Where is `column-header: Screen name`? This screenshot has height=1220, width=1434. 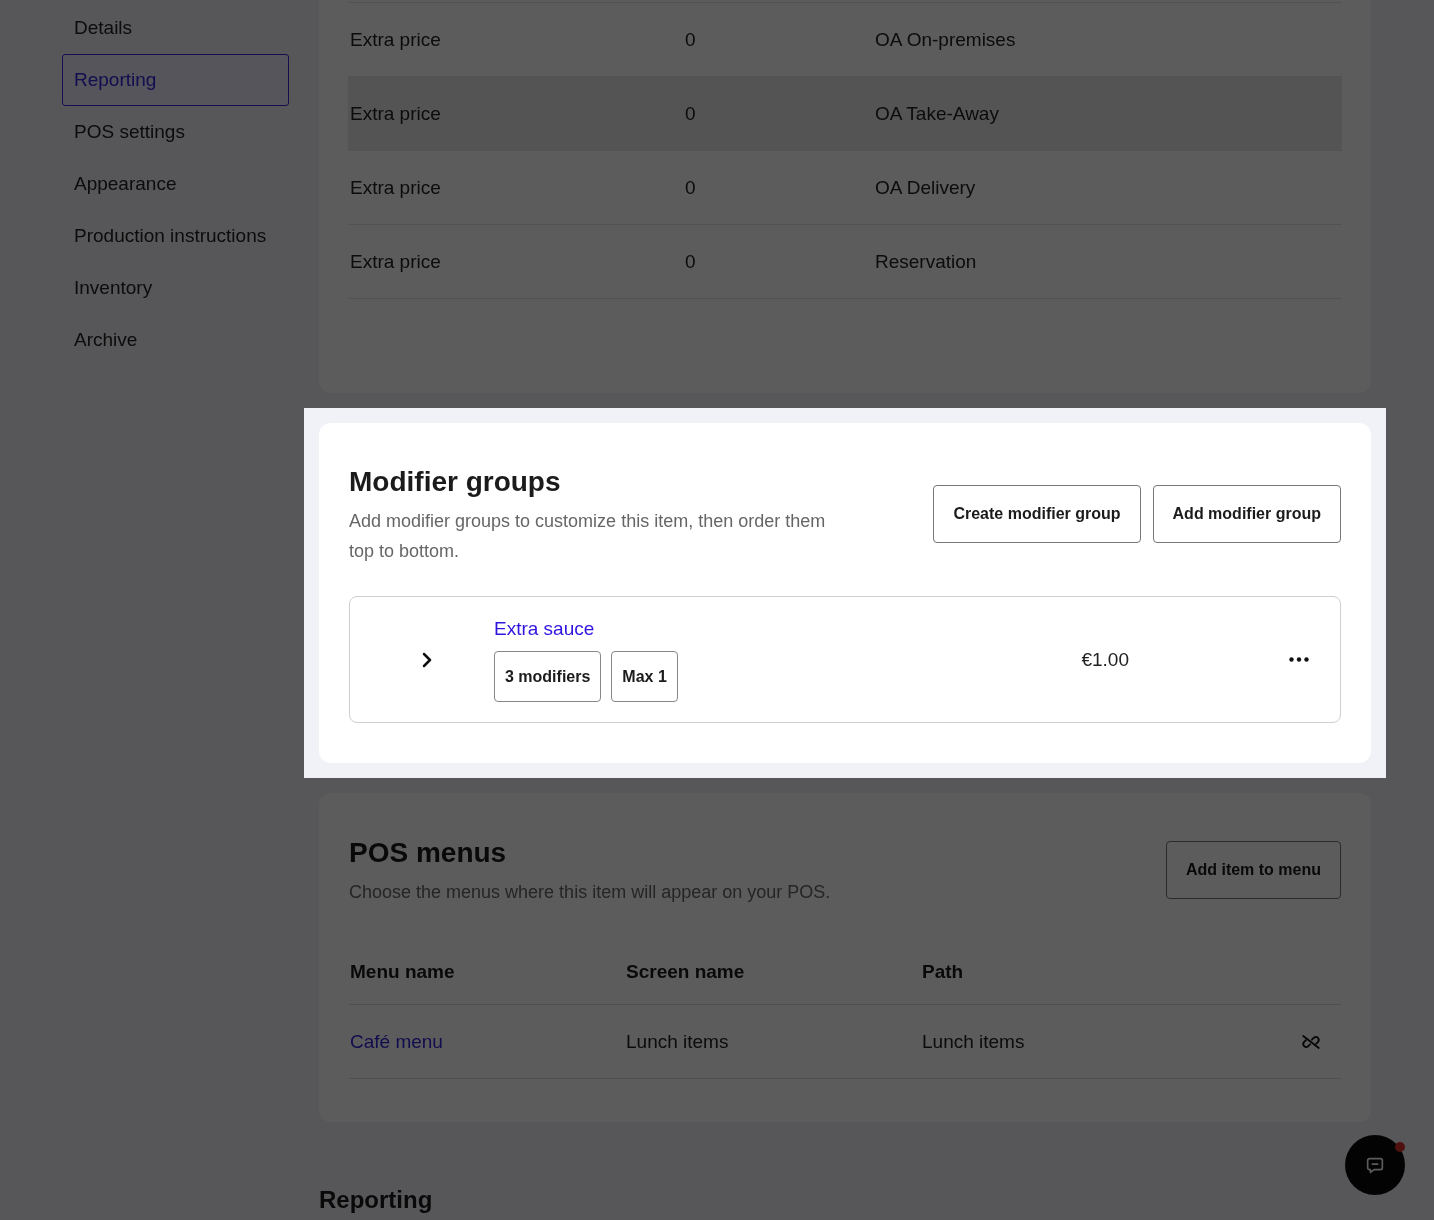
column-header: Screen name is located at coordinates (685, 971).